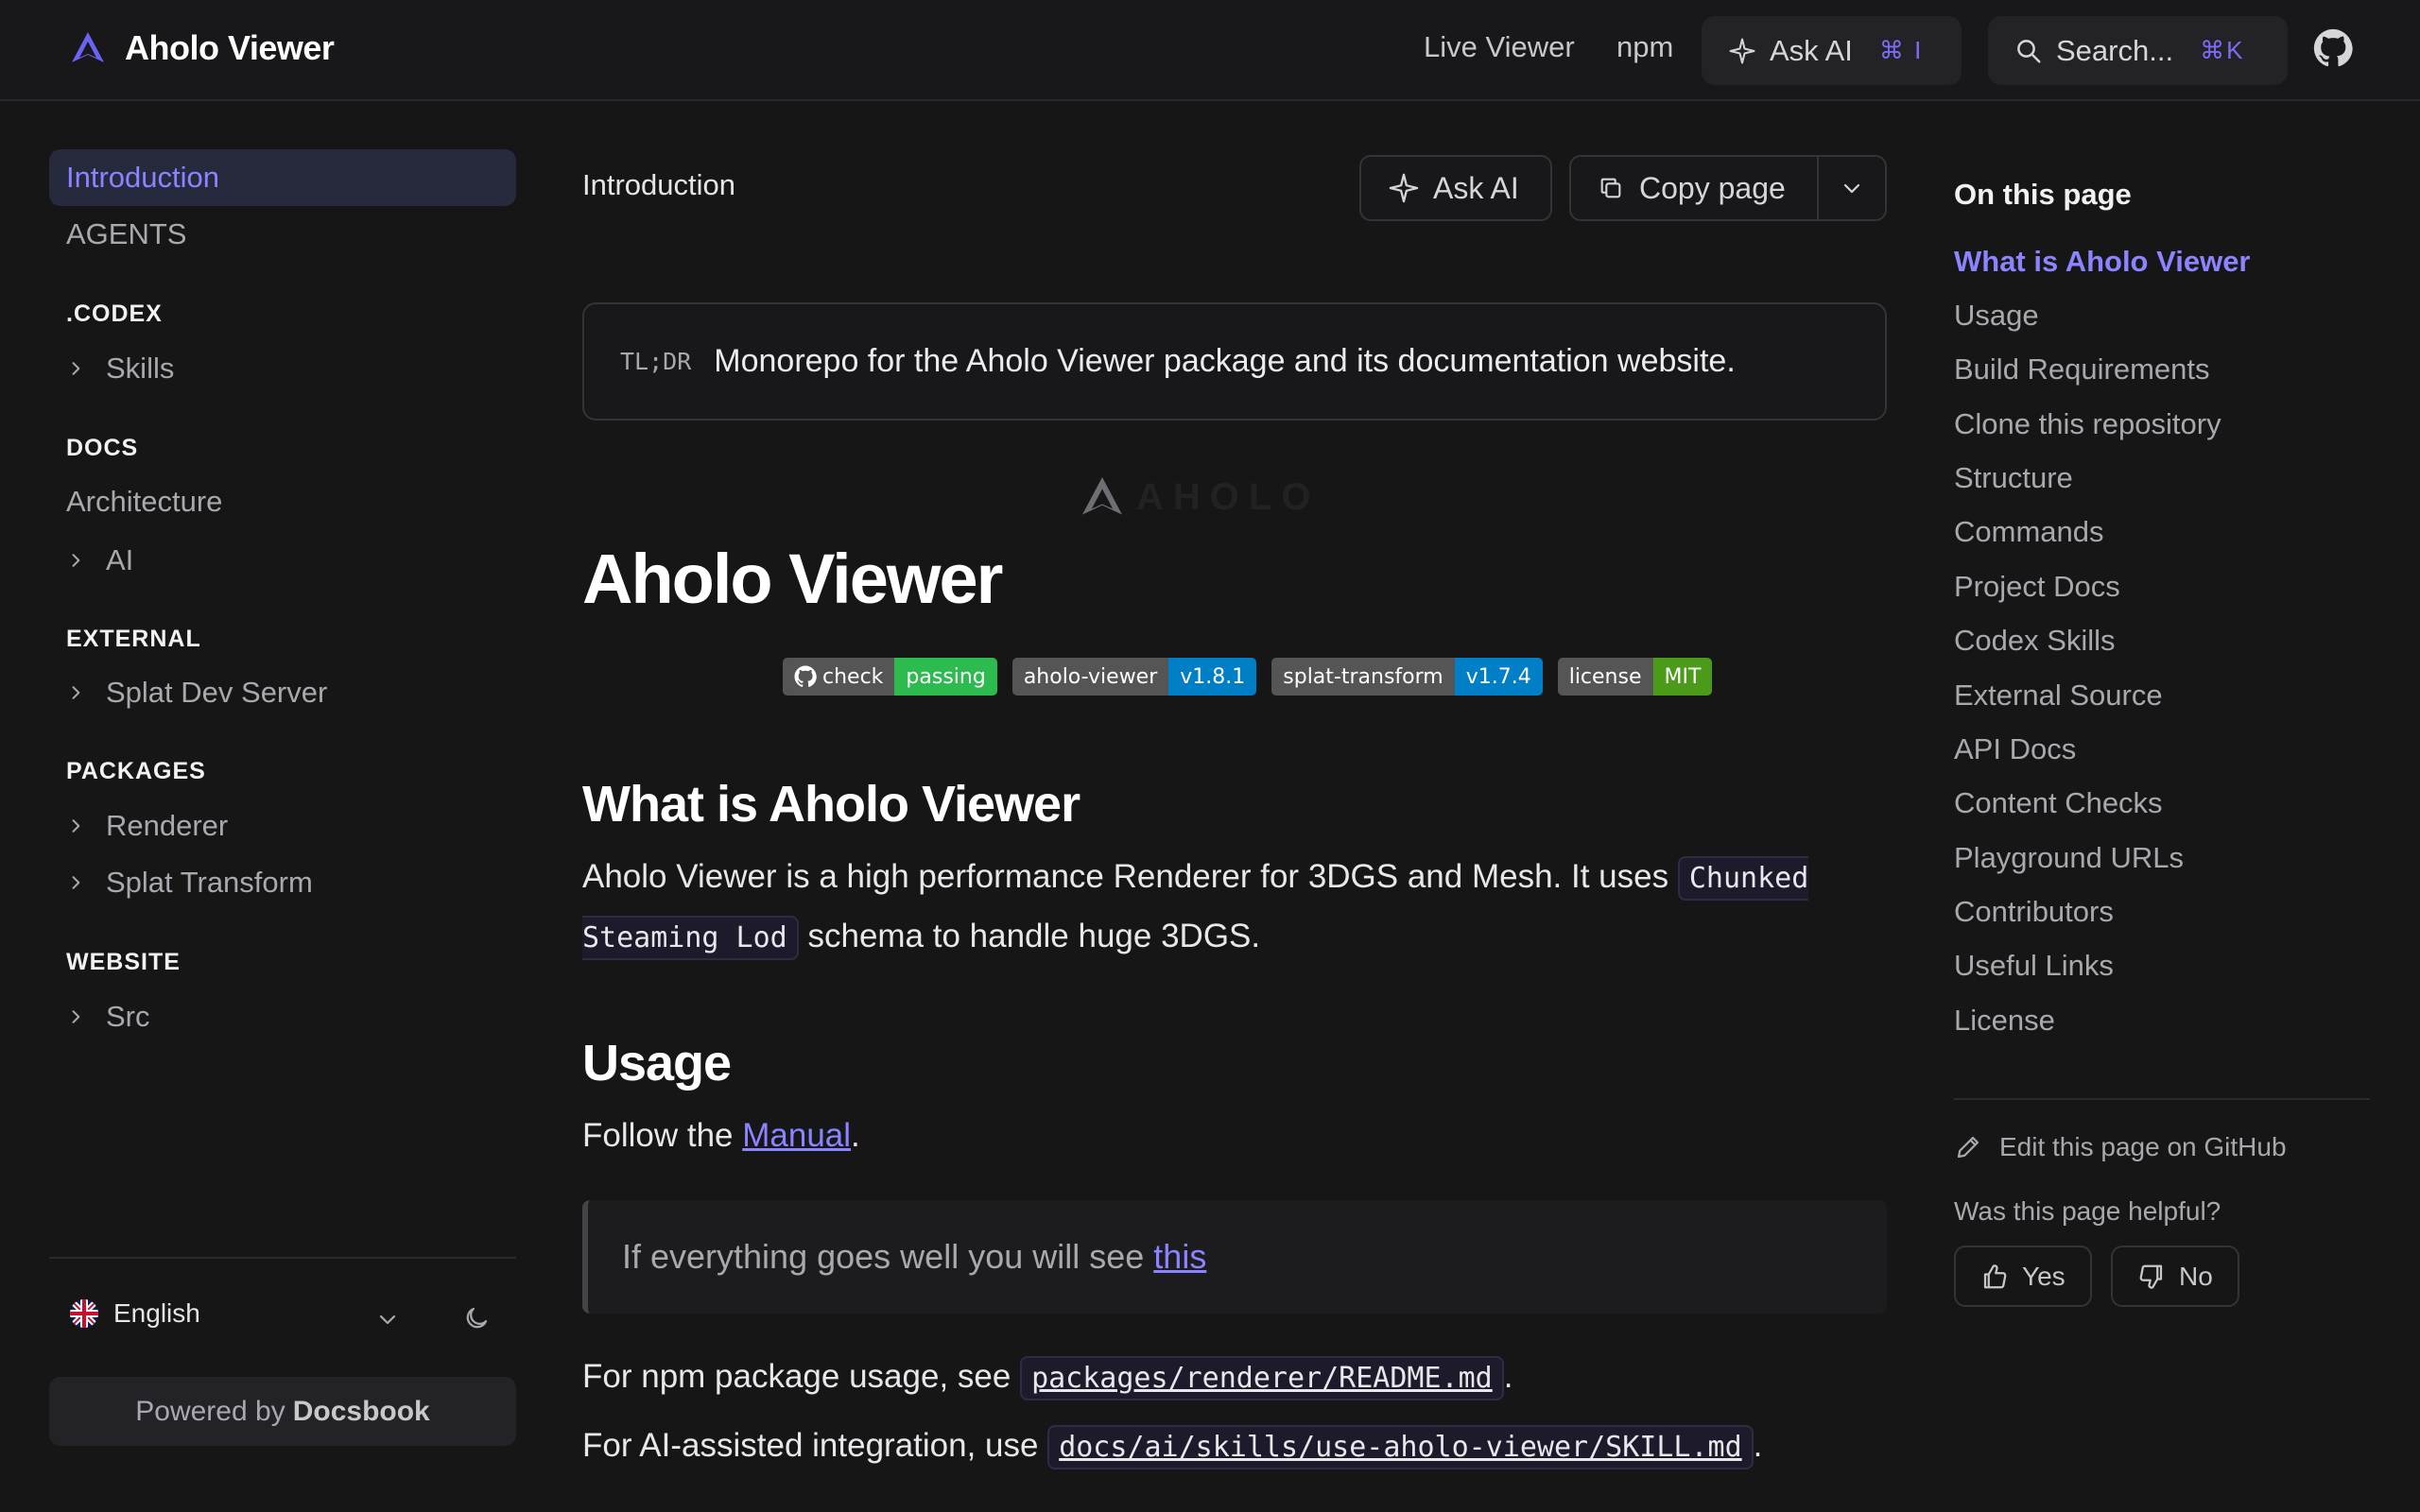  I want to click on npm-text: For npm package usage, see, so click(801, 1376).